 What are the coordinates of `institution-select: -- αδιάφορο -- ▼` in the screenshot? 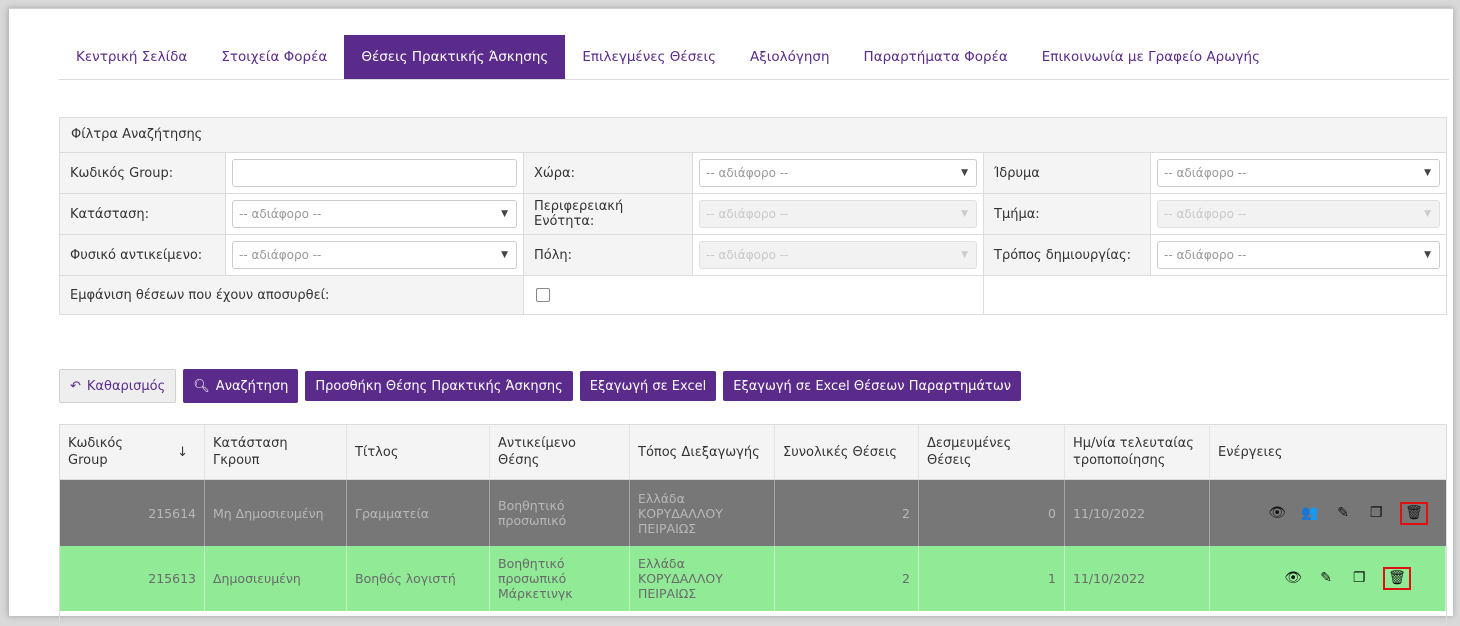 It's located at (1298, 173).